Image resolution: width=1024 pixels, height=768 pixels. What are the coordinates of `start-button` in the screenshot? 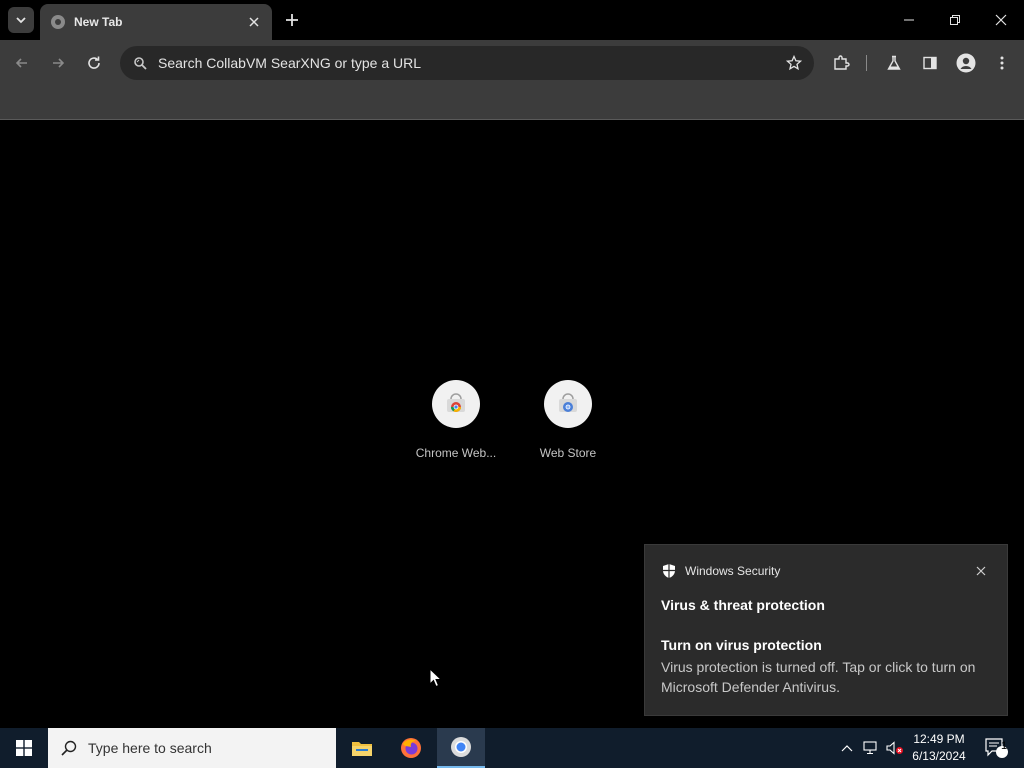 It's located at (24, 748).